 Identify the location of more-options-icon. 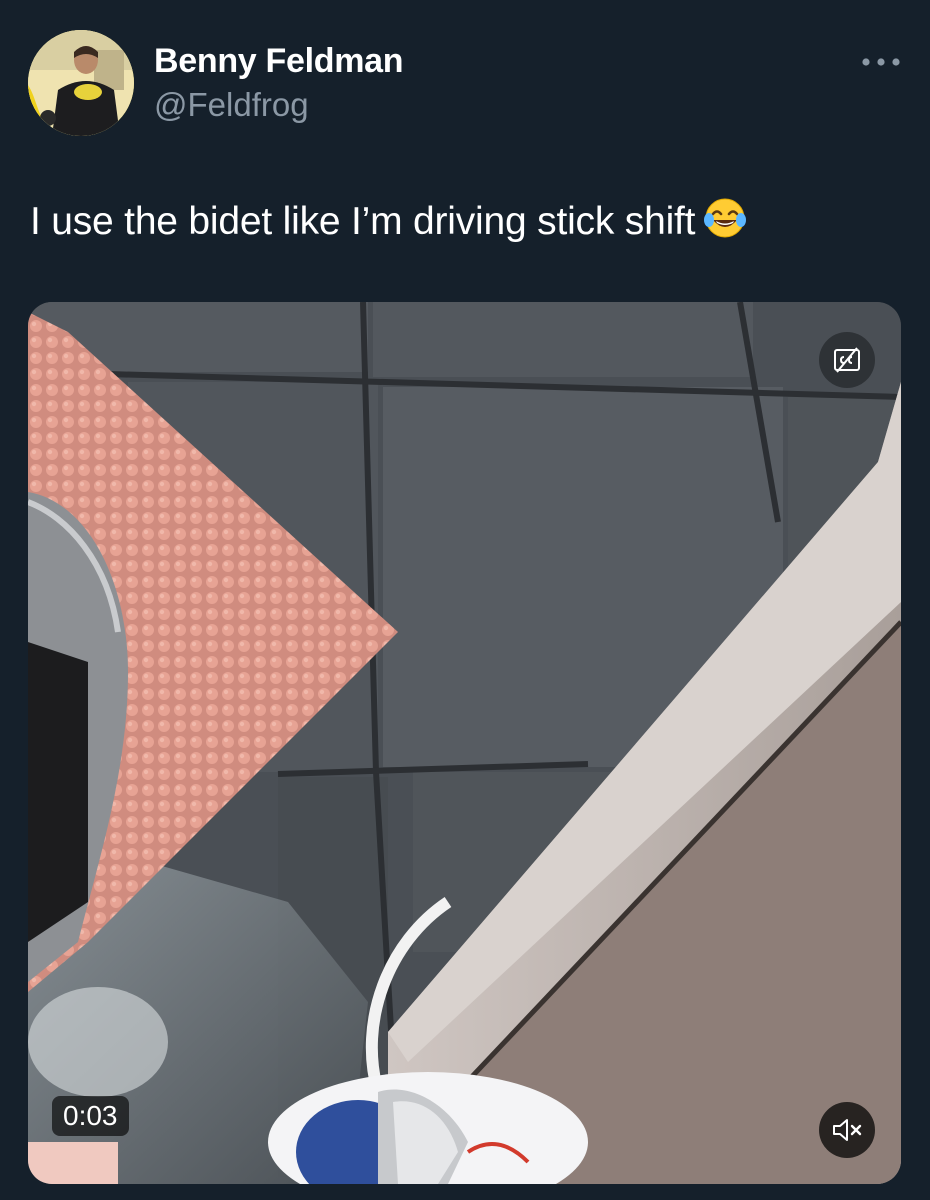
(881, 62).